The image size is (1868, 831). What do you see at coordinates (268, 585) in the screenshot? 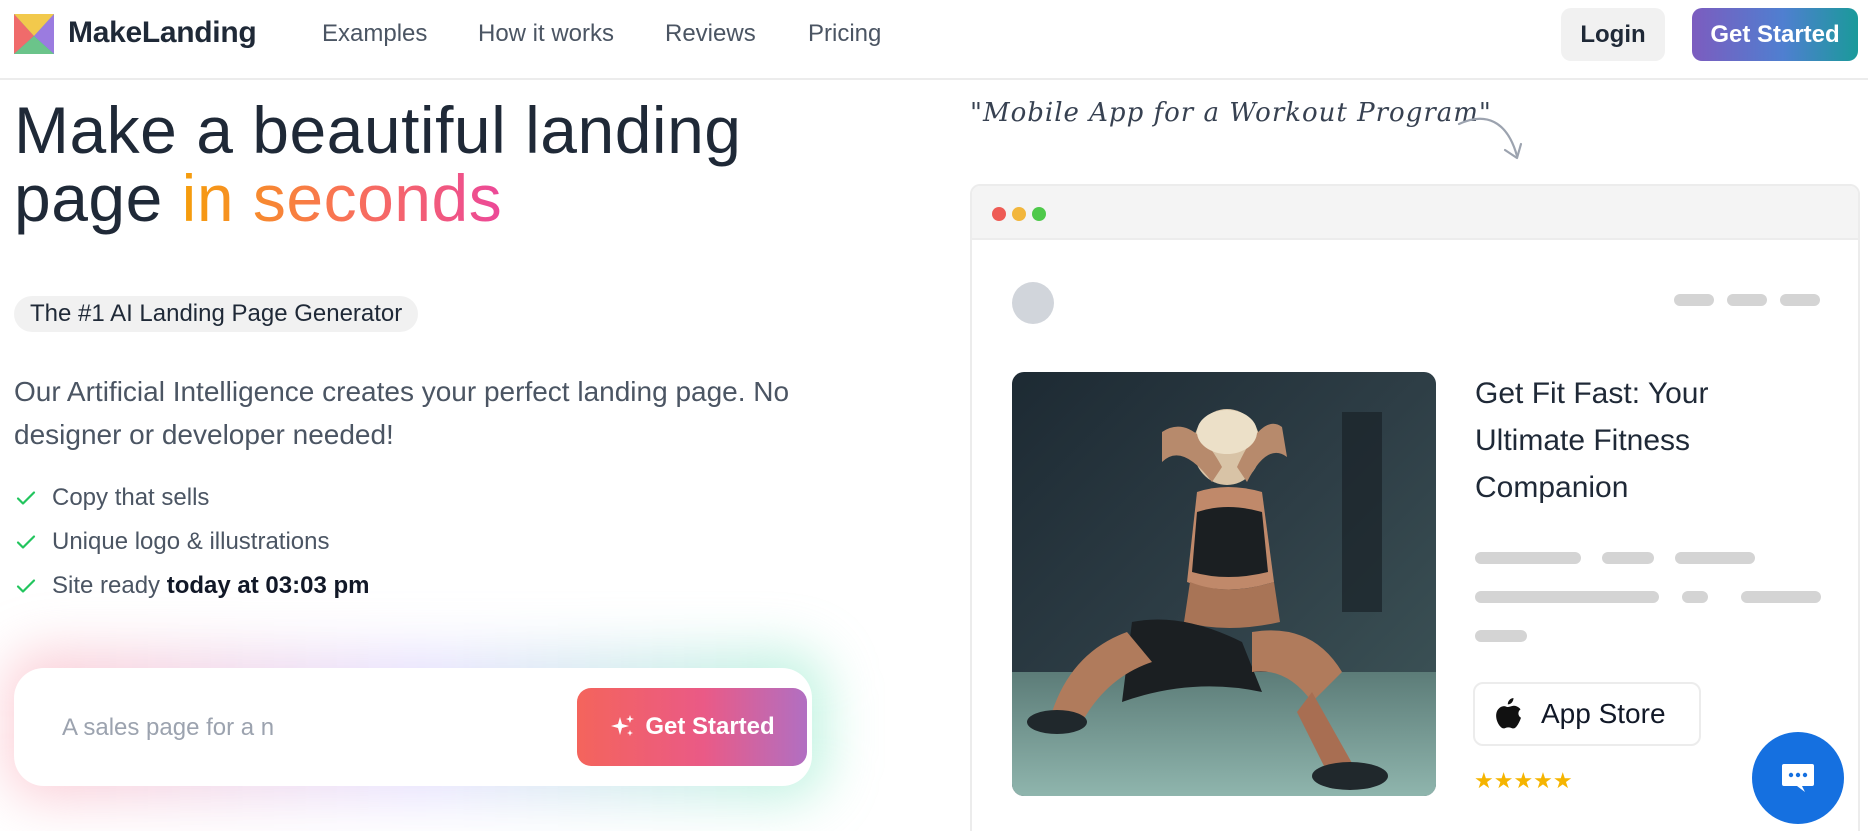
I see `ready-time: today at 03:03 pm` at bounding box center [268, 585].